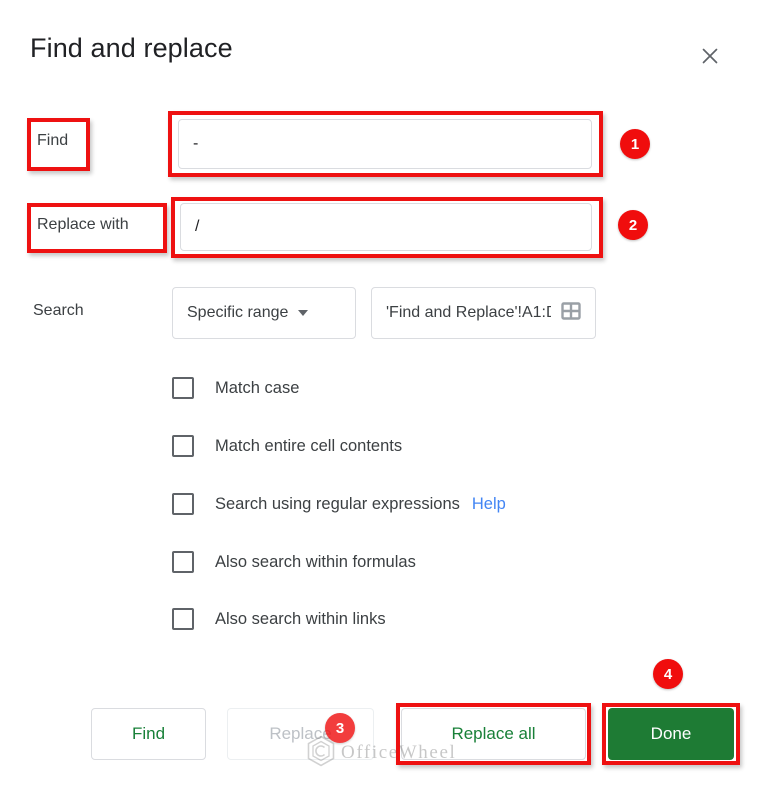 This screenshot has height=793, width=767. I want to click on close-button, so click(710, 56).